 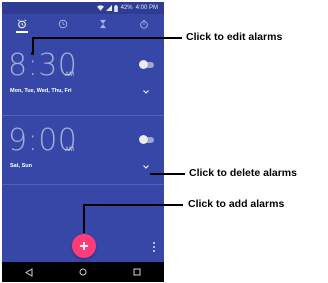 I want to click on edit-alarms-annotation: Click to edit alarms, so click(x=234, y=37).